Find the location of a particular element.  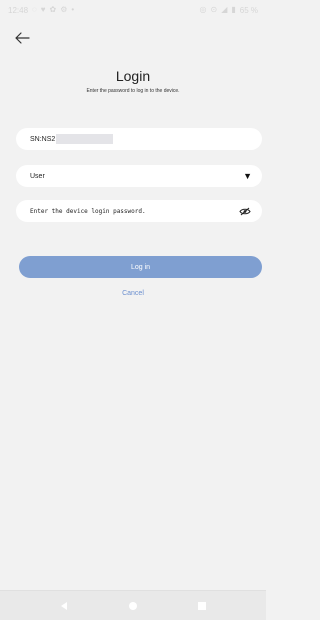

status-time: 12:48 is located at coordinates (18, 10).